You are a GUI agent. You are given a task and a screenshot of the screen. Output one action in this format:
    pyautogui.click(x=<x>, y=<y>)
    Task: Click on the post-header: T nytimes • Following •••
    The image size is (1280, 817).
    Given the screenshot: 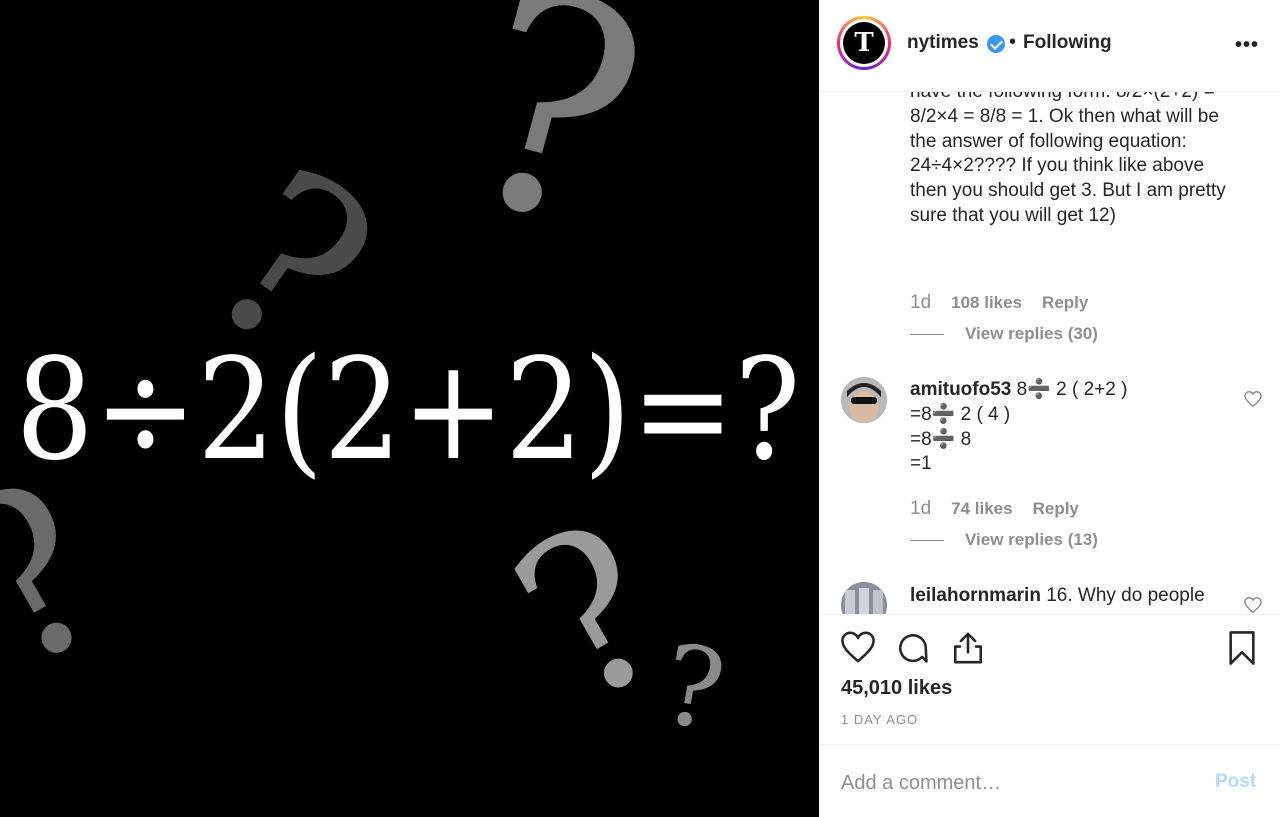 What is the action you would take?
    pyautogui.click(x=1049, y=46)
    